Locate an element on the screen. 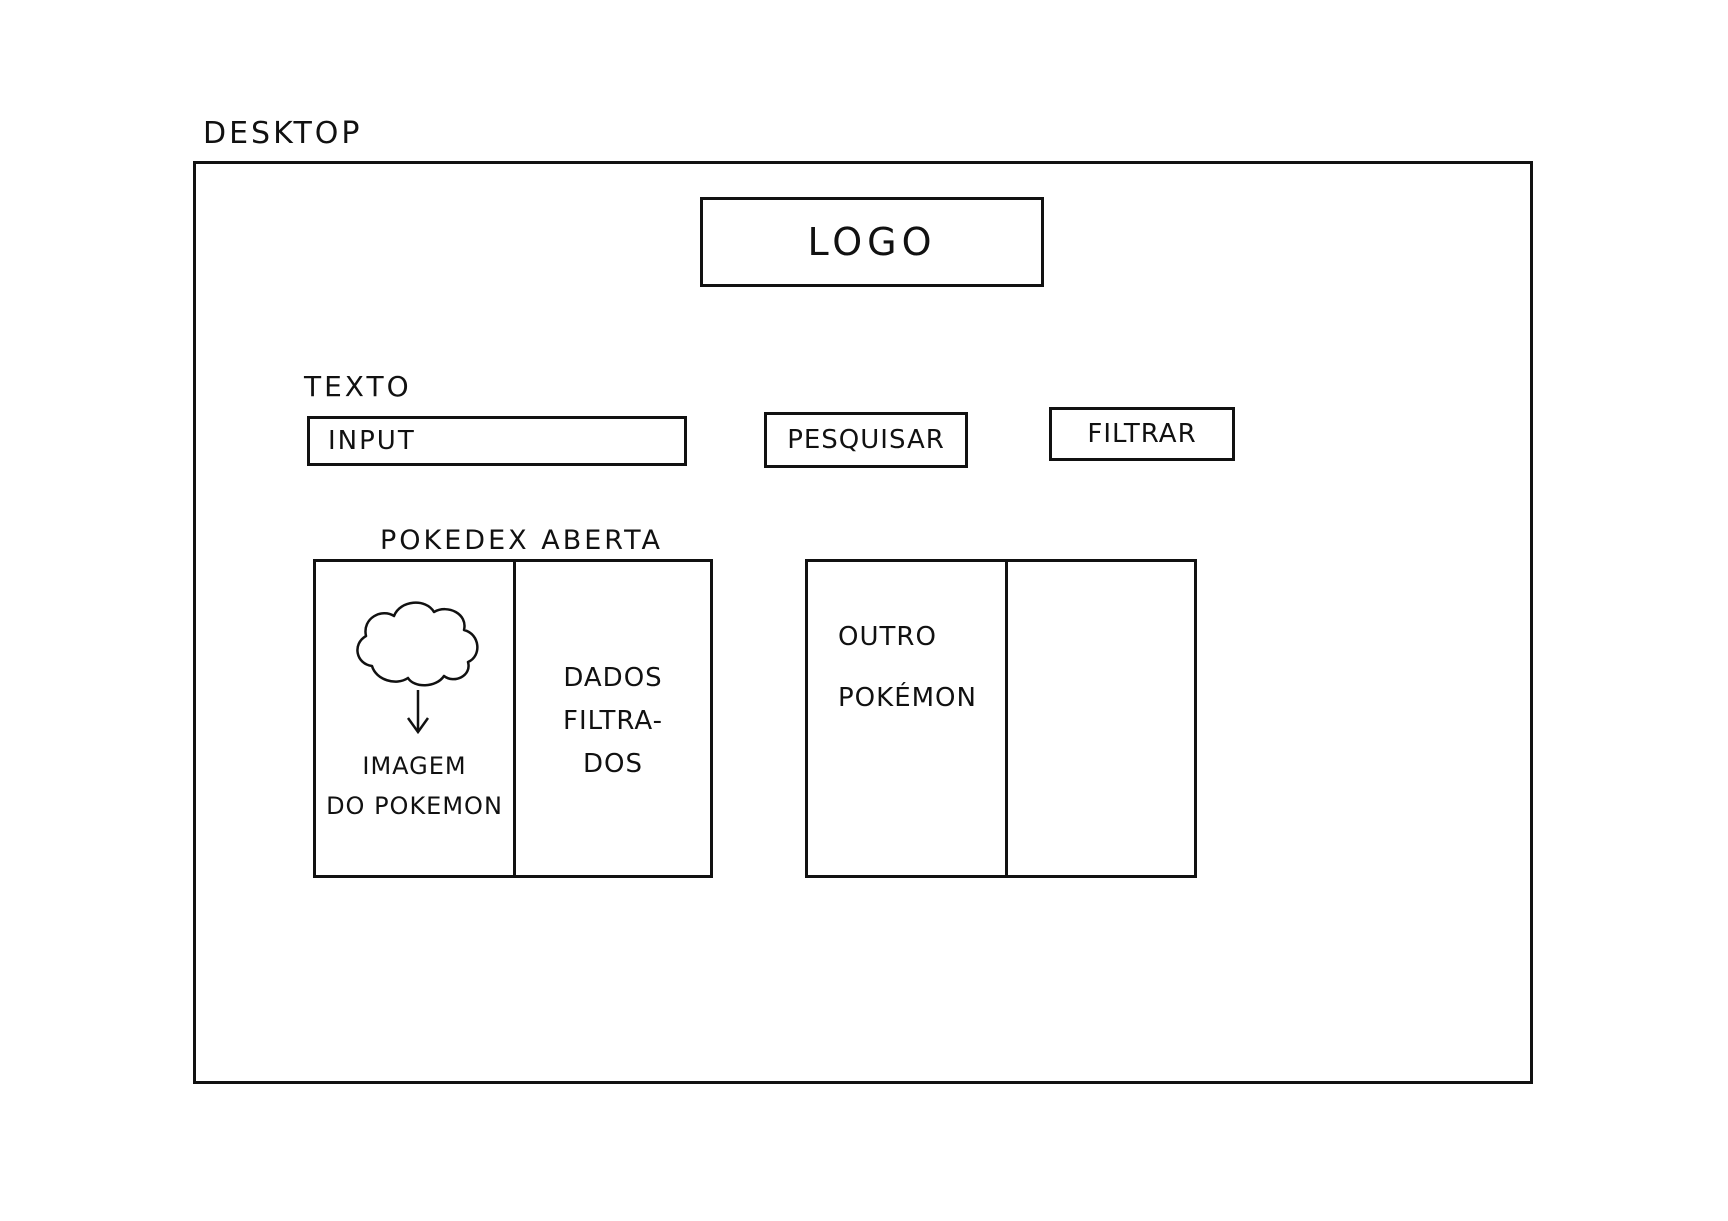 Image resolution: width=1728 pixels, height=1221 pixels. pokemon-image-column: IMAGEM DO POKEMON is located at coordinates (416, 718).